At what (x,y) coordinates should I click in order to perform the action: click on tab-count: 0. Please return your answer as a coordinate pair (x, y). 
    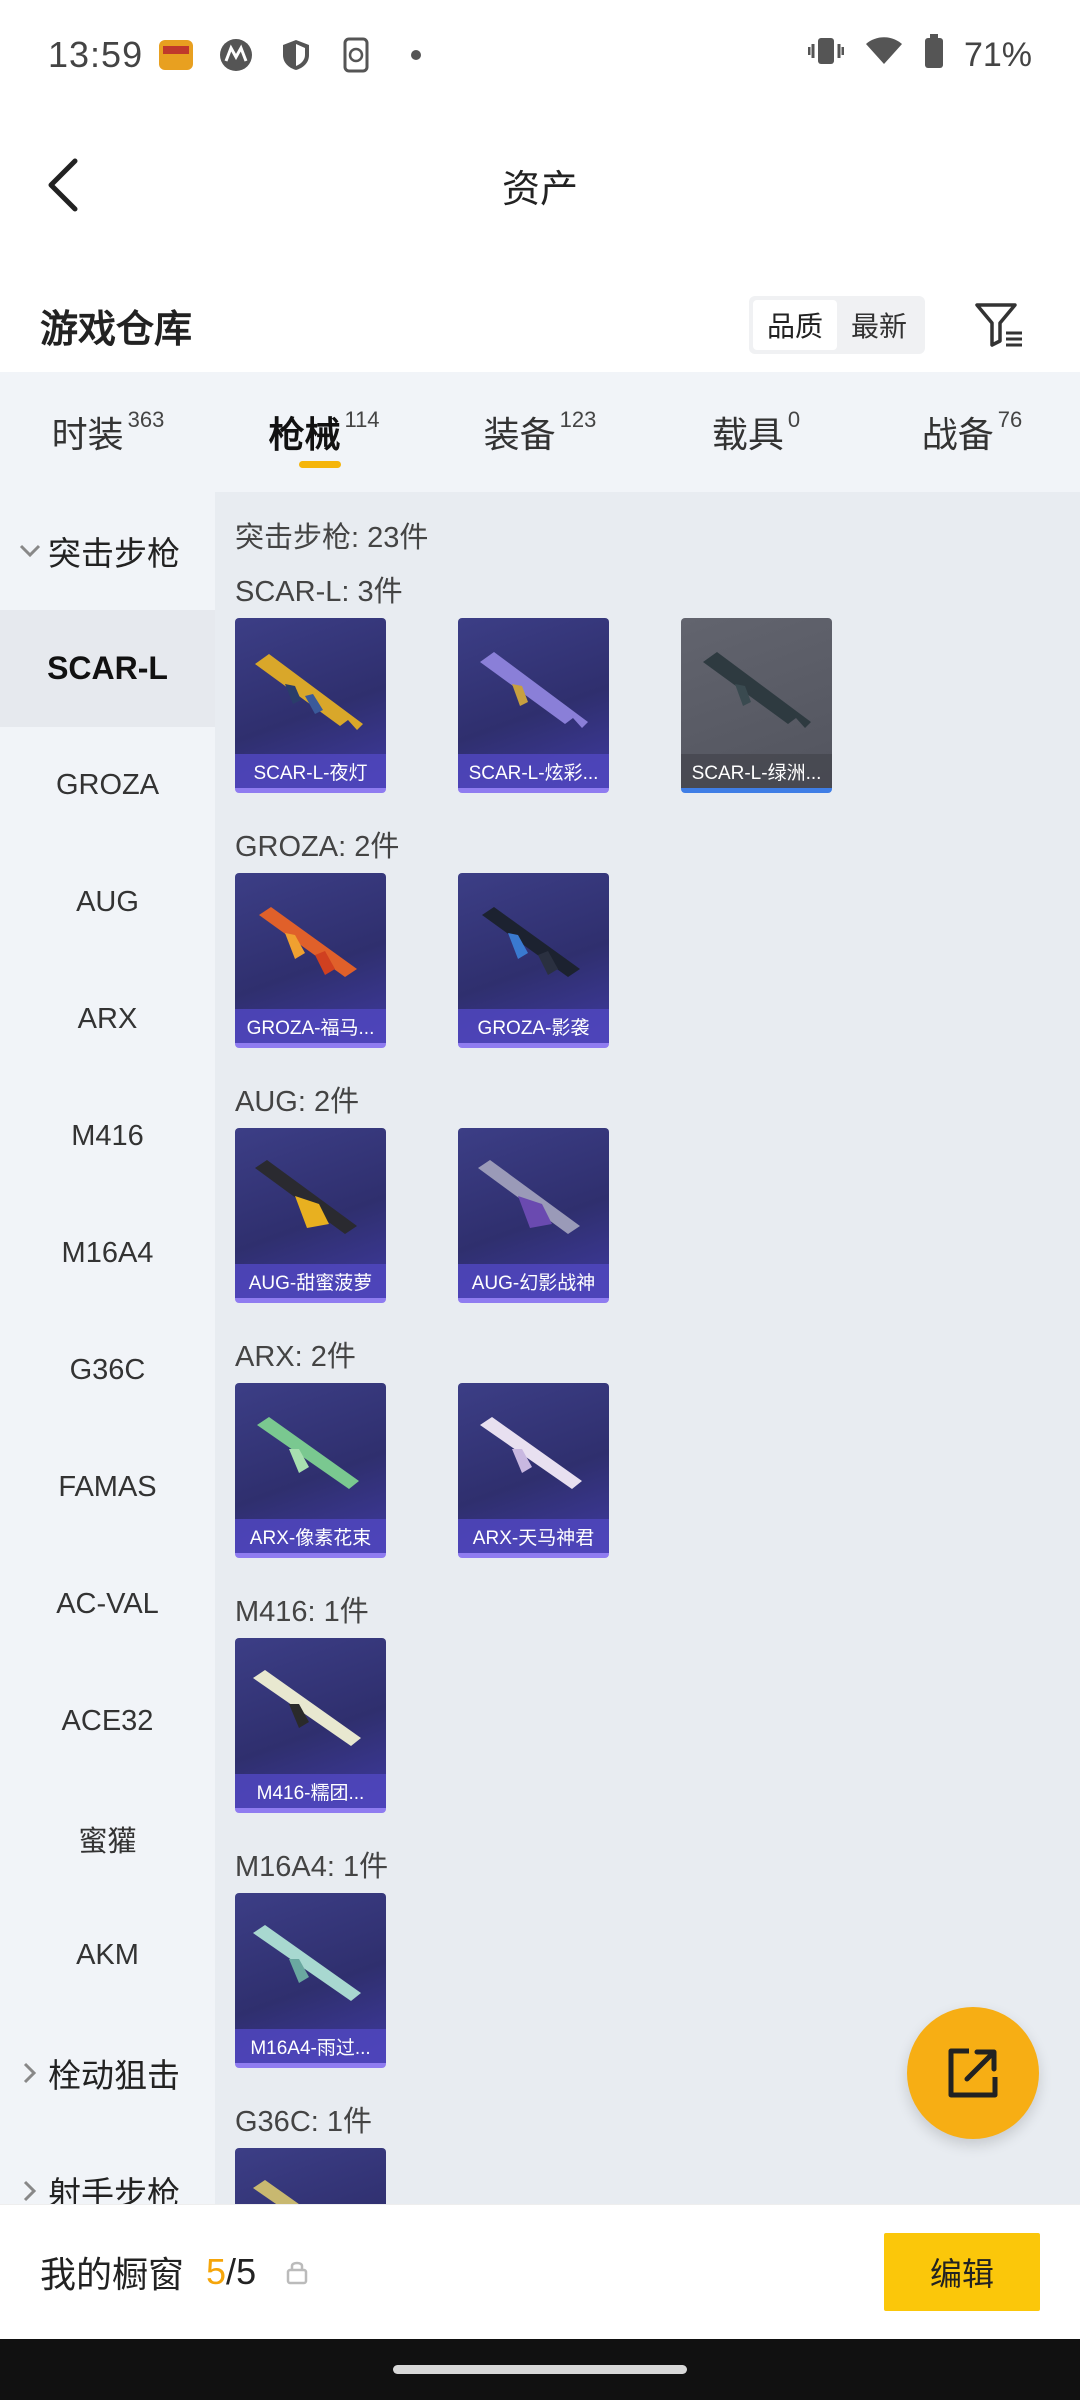
    Looking at the image, I should click on (794, 419).